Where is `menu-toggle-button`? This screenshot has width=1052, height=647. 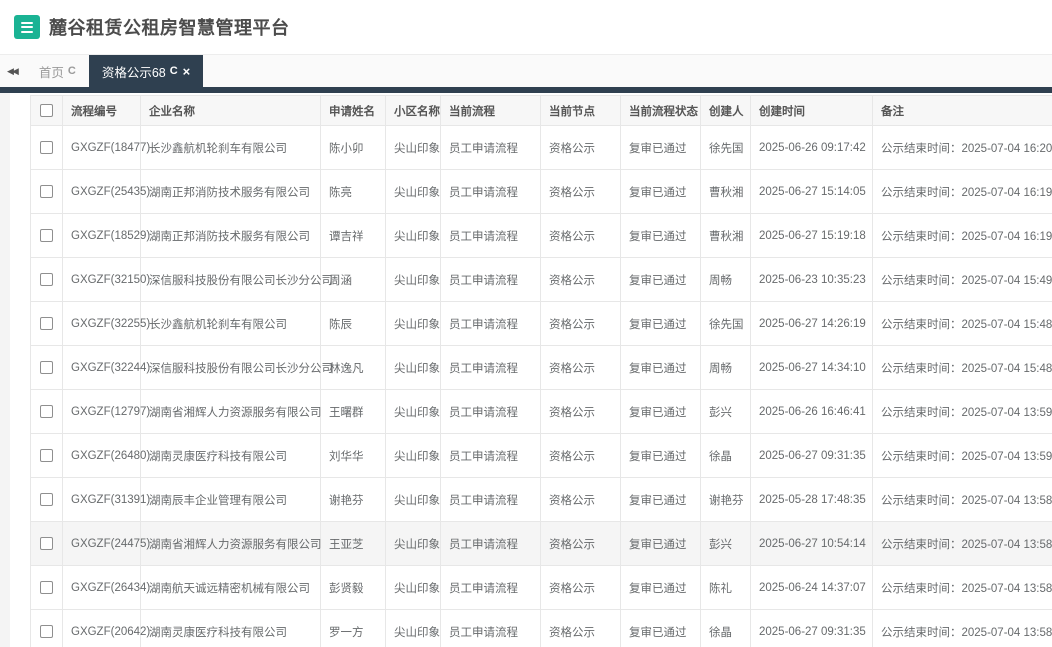 menu-toggle-button is located at coordinates (27, 27).